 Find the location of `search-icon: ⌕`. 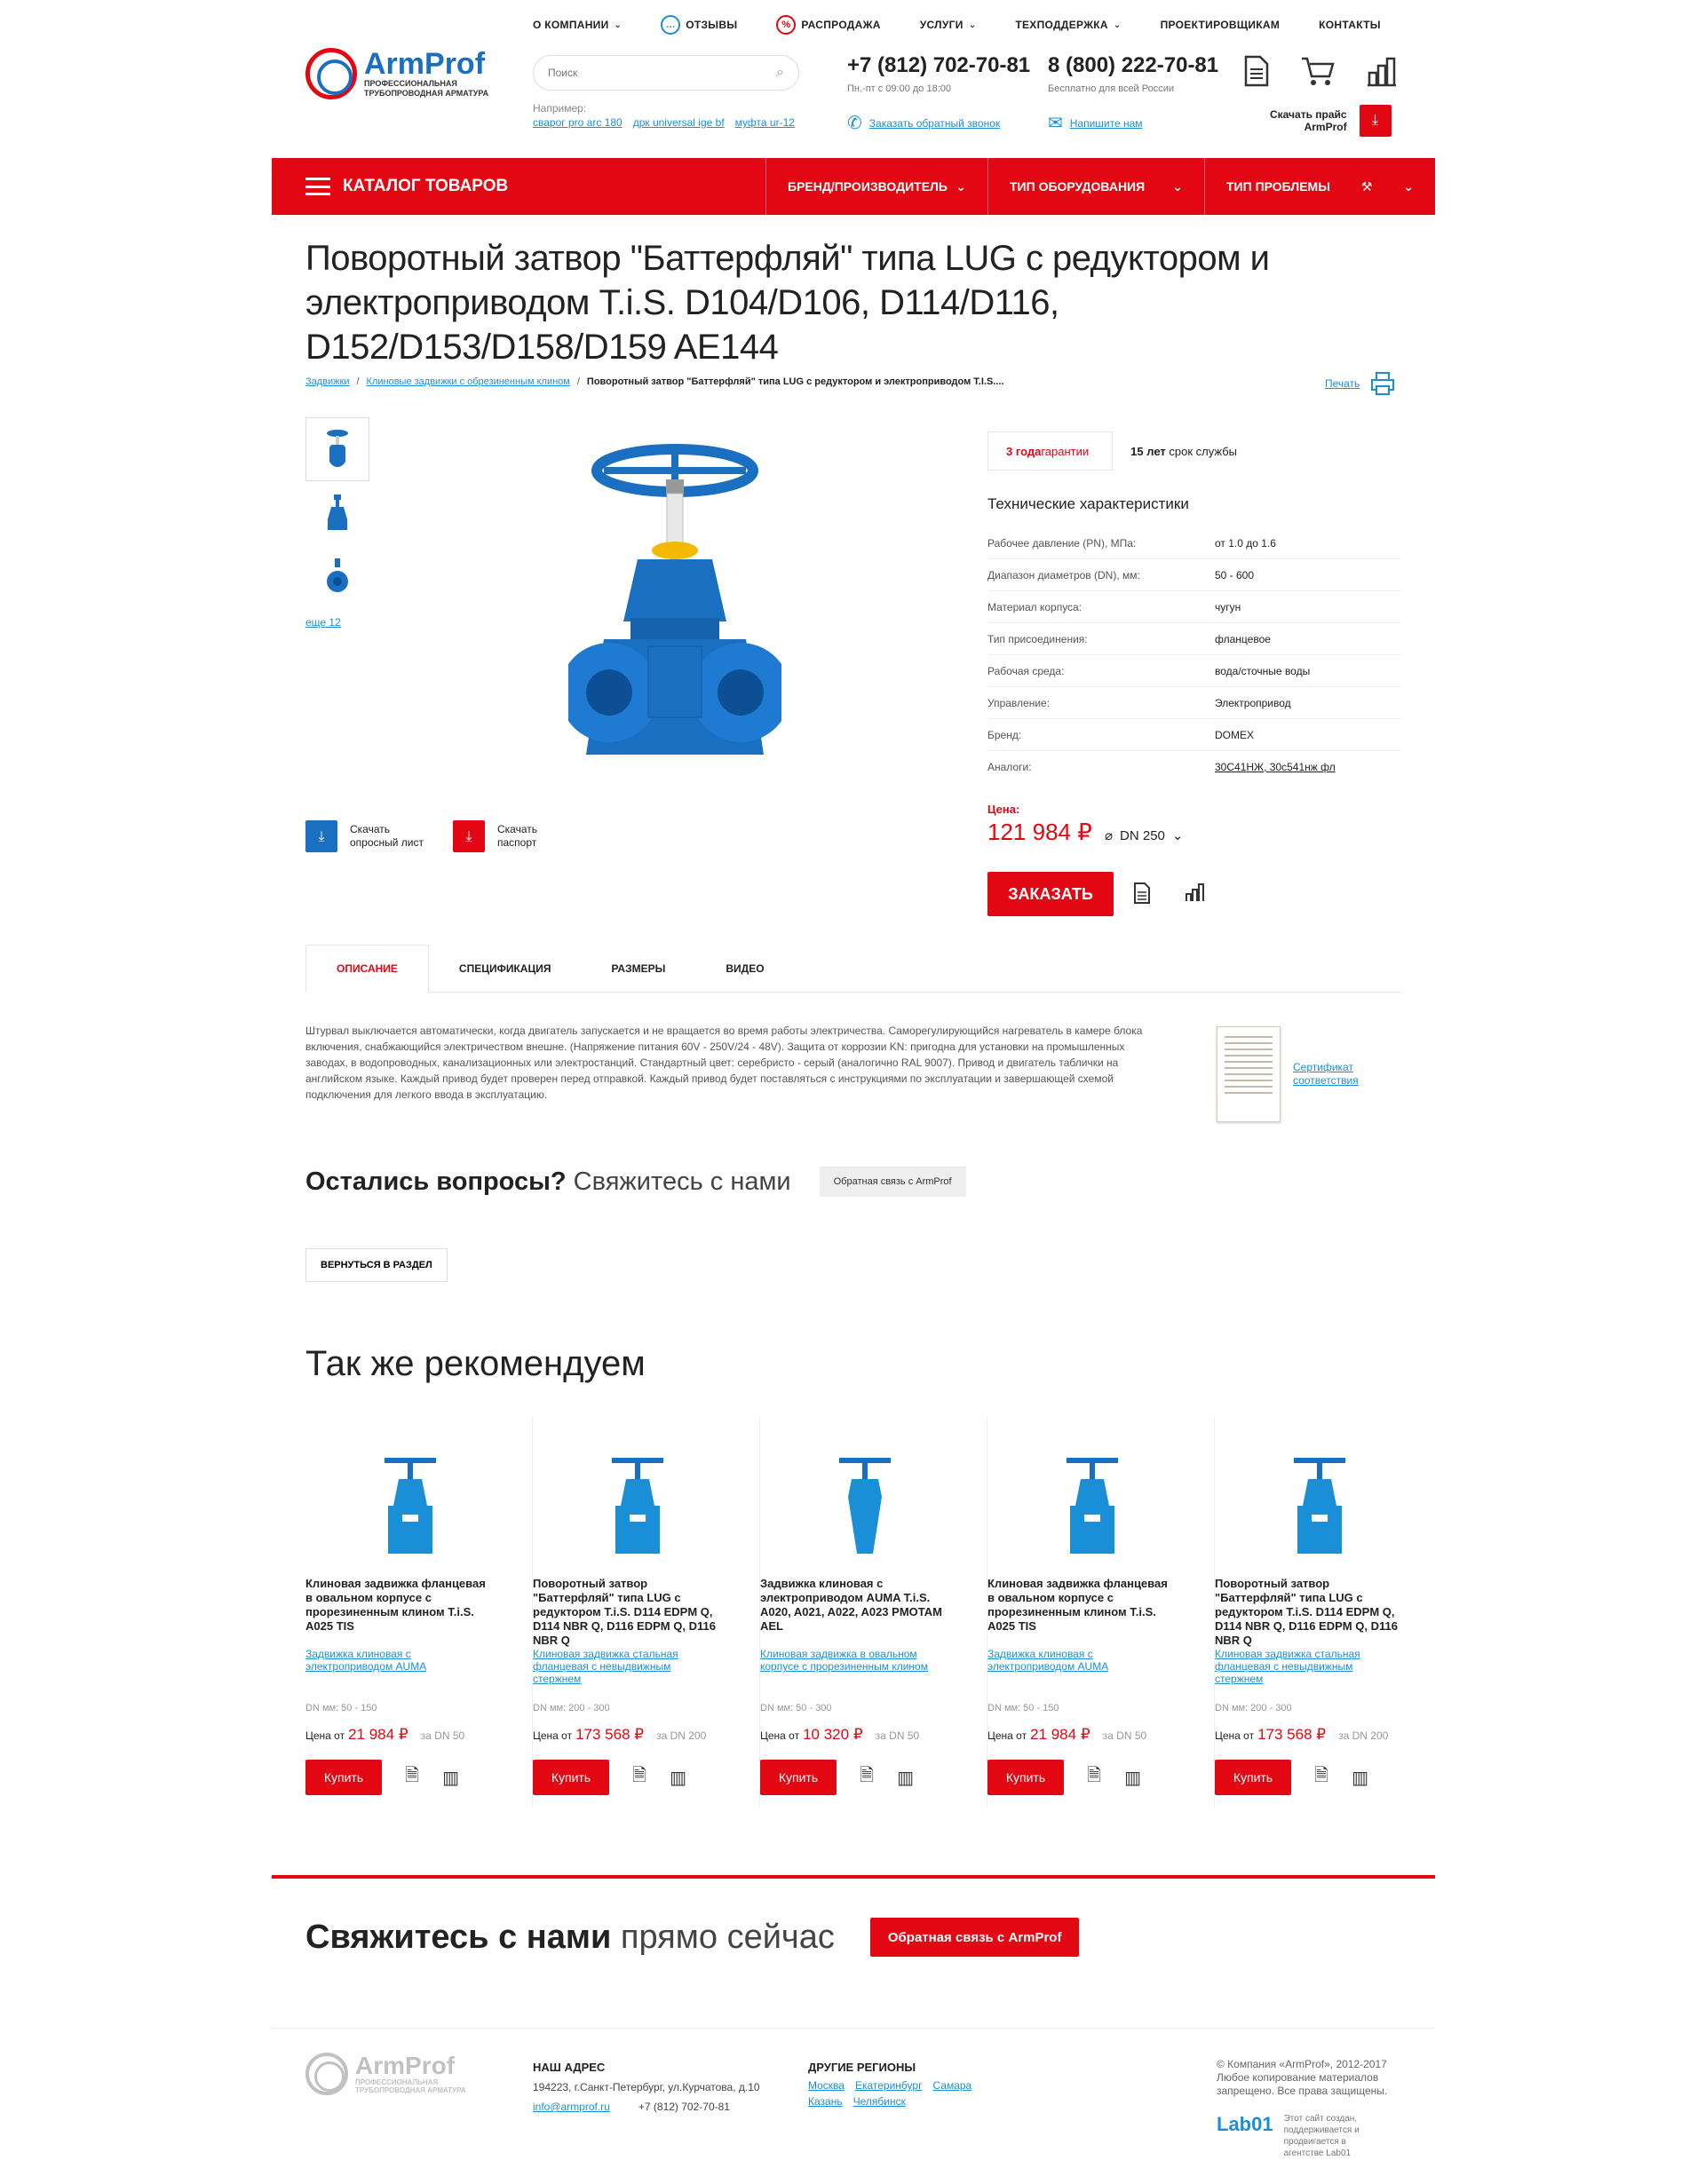

search-icon: ⌕ is located at coordinates (780, 73).